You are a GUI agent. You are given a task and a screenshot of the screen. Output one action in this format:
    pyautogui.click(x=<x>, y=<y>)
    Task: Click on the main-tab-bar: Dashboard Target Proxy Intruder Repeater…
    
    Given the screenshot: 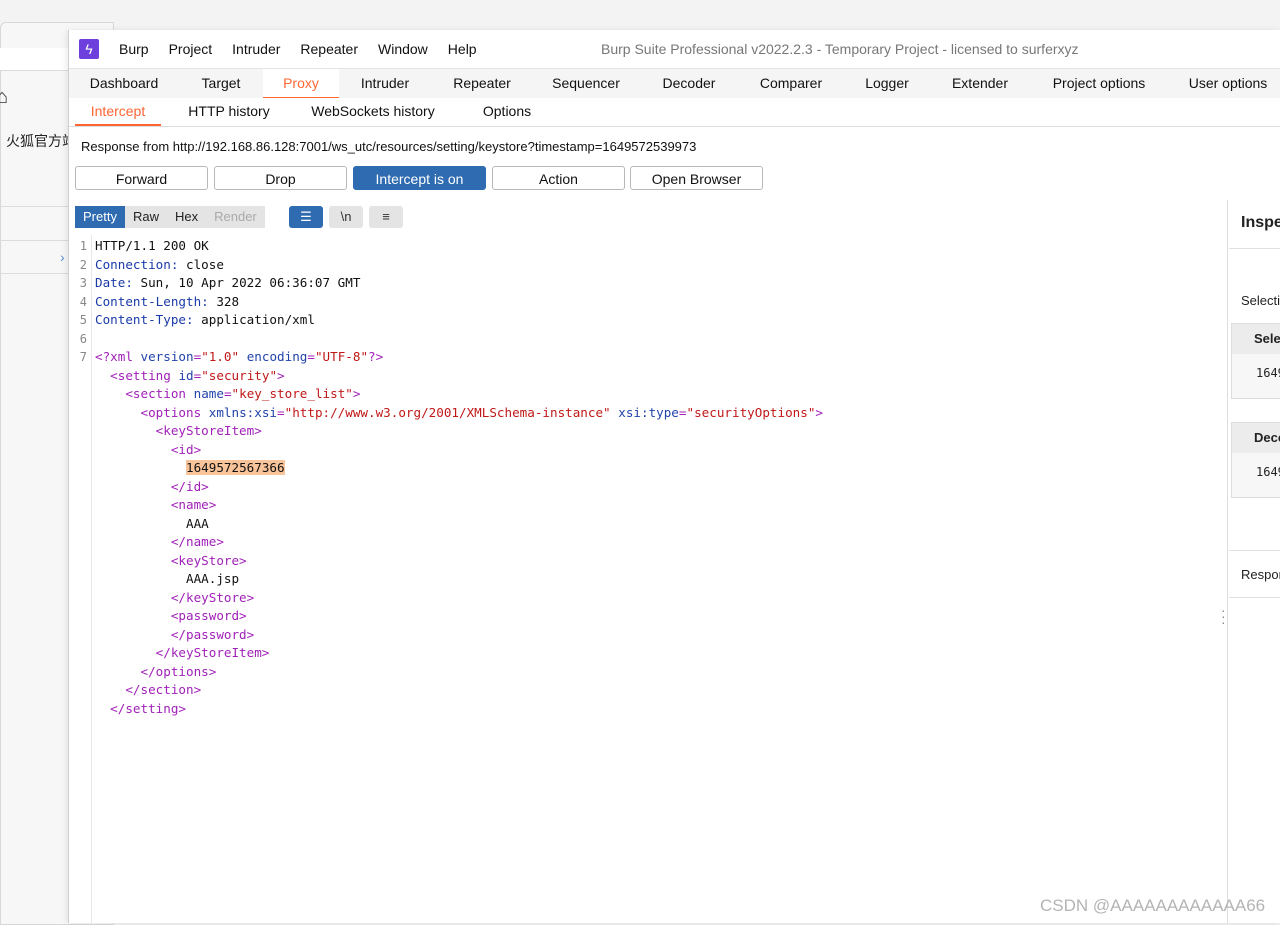 What is the action you would take?
    pyautogui.click(x=674, y=84)
    